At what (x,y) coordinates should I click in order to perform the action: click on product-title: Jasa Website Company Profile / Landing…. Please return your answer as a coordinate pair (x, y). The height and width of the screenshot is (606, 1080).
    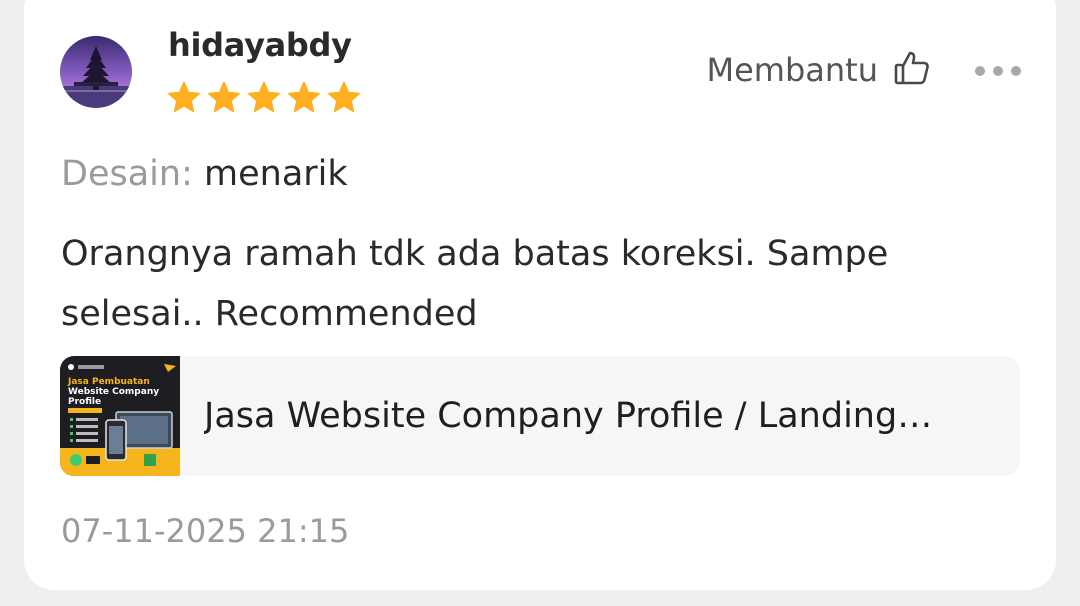
    Looking at the image, I should click on (568, 416).